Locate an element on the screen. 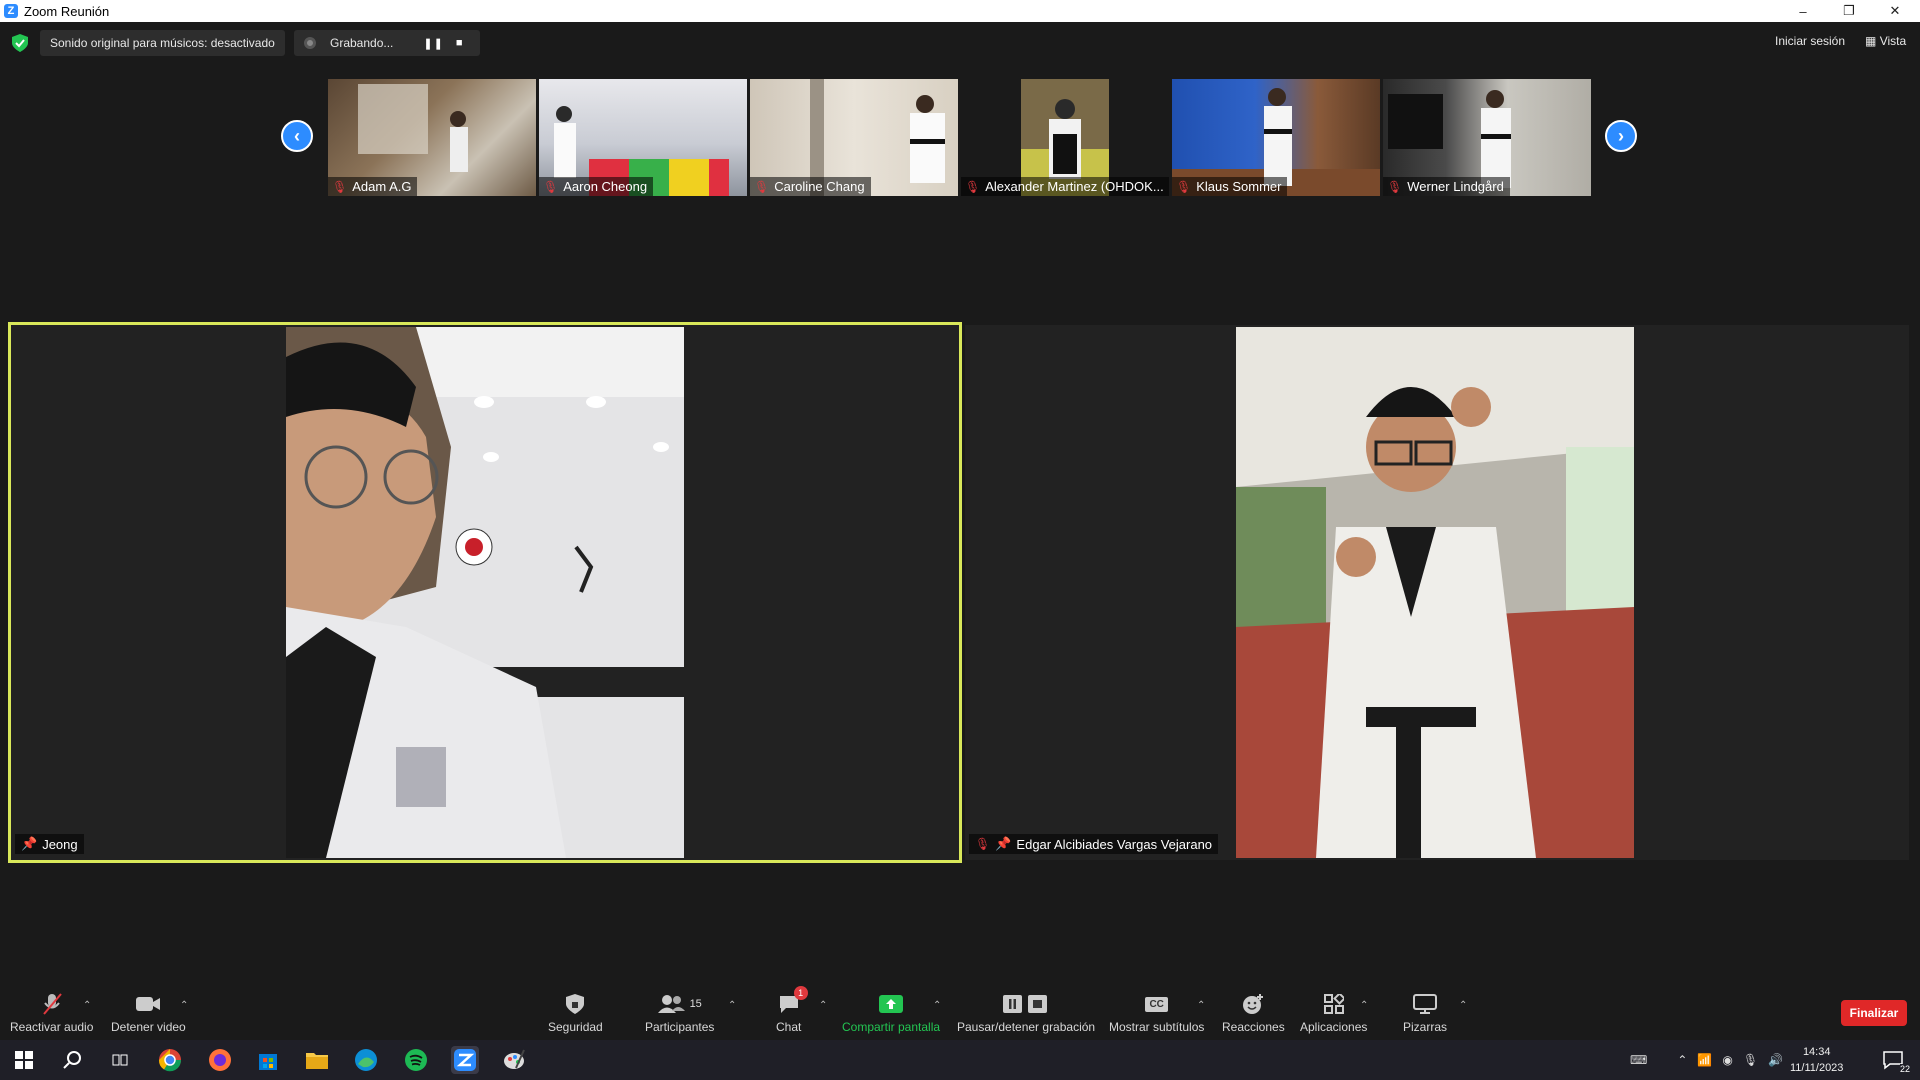 Image resolution: width=1920 pixels, height=1080 pixels. sign-in-link: Iniciar sesión is located at coordinates (1810, 41).